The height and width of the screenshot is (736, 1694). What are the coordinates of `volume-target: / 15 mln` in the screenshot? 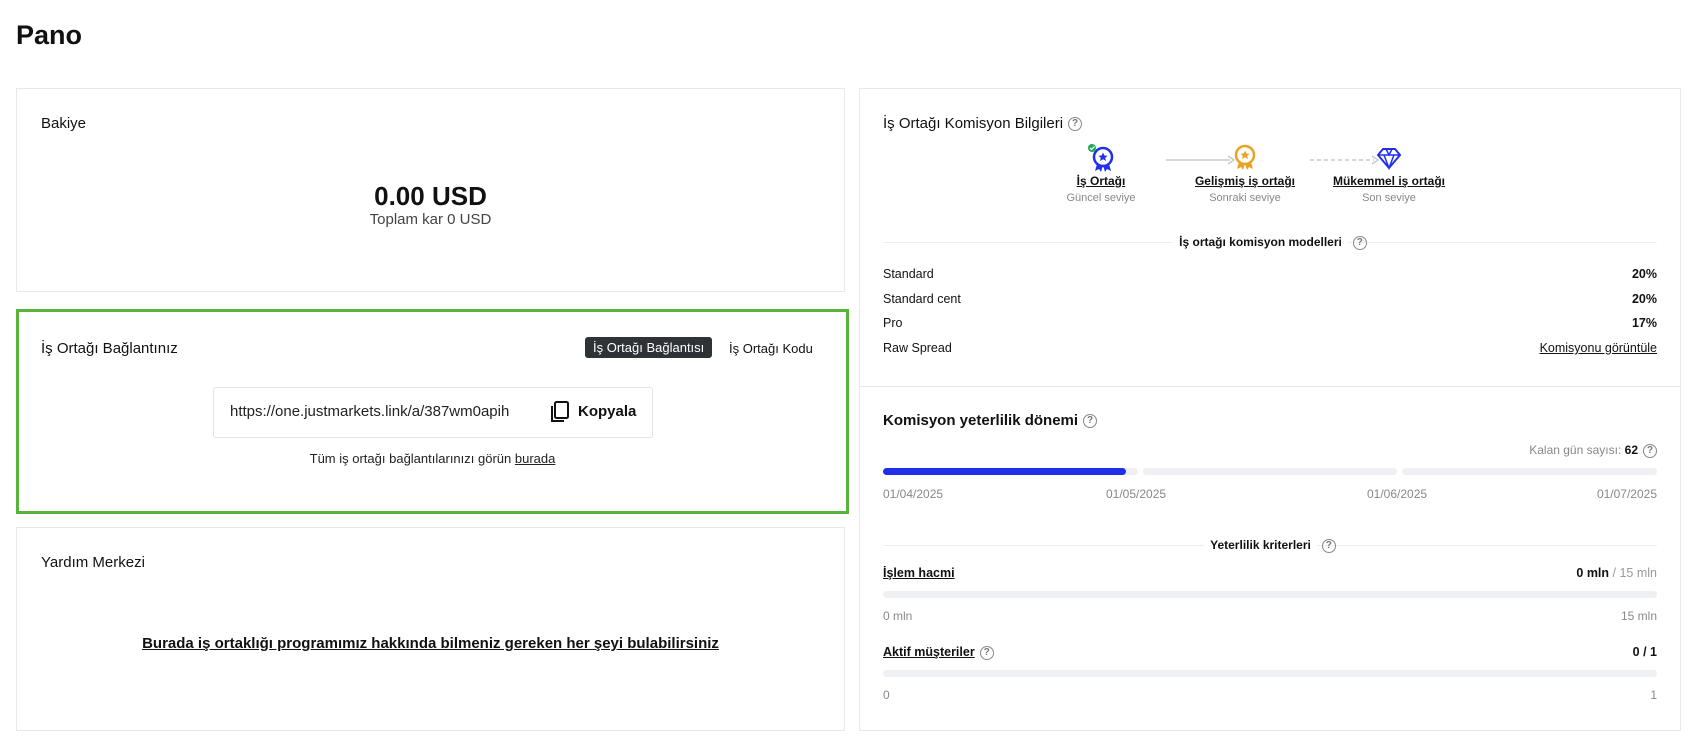 It's located at (1634, 573).